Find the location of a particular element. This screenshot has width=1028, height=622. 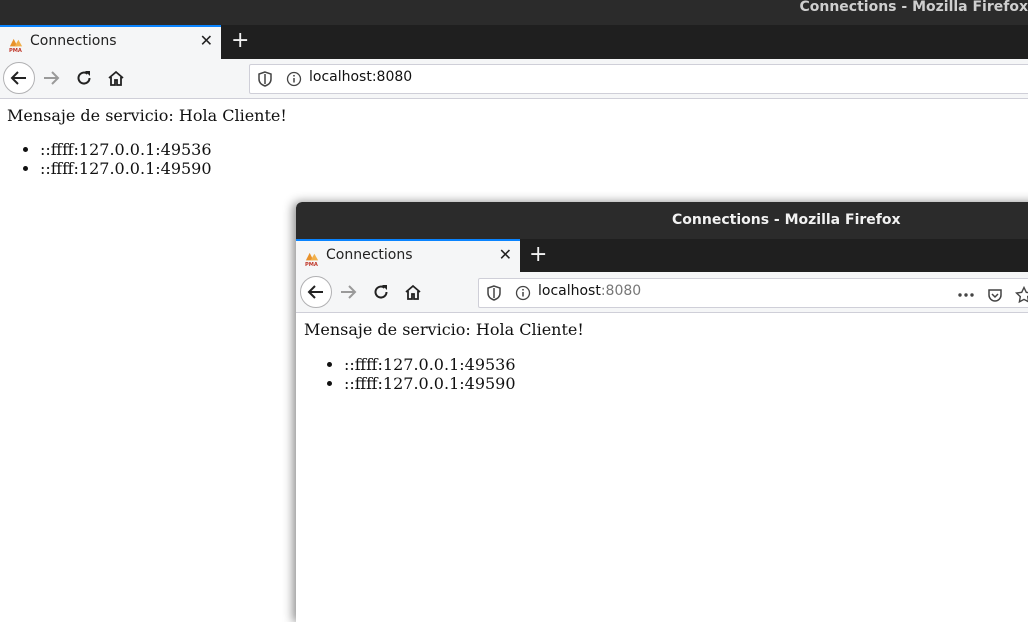

star-icon is located at coordinates (1021, 295).